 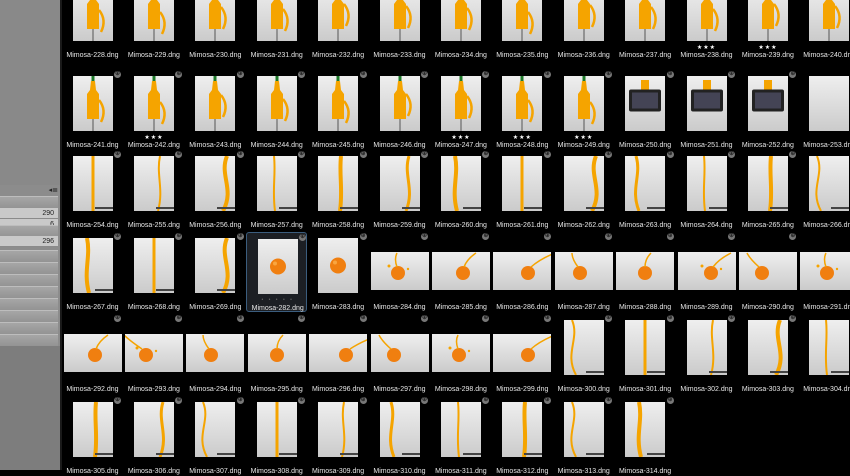 What do you see at coordinates (338, 30) in the screenshot?
I see `thumbnail-cell: ⊕Mimosa-232.dng` at bounding box center [338, 30].